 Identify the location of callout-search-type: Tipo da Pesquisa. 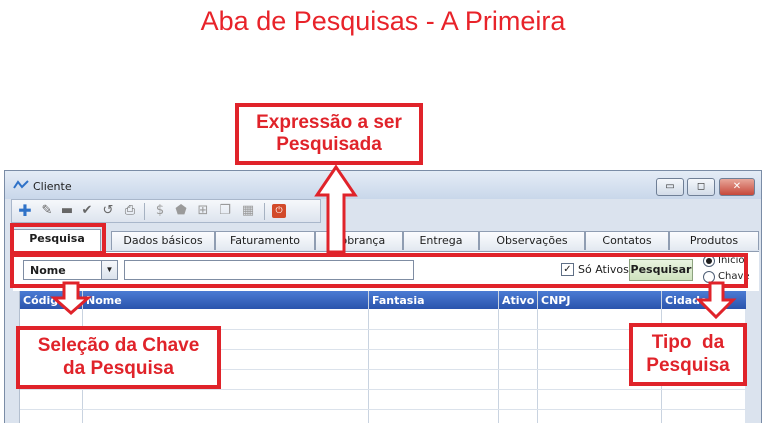
(688, 354).